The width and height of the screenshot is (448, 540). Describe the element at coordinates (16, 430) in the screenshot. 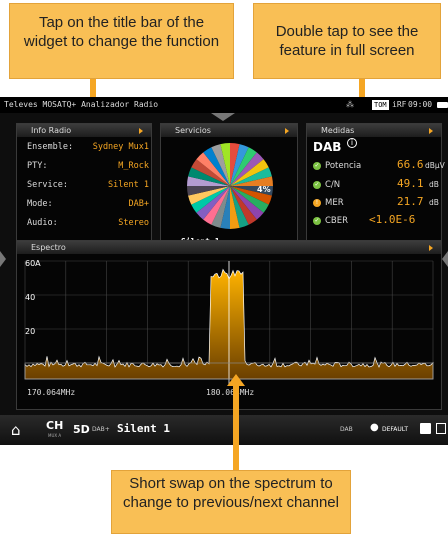

I see `home-icon: ⌂` at that location.